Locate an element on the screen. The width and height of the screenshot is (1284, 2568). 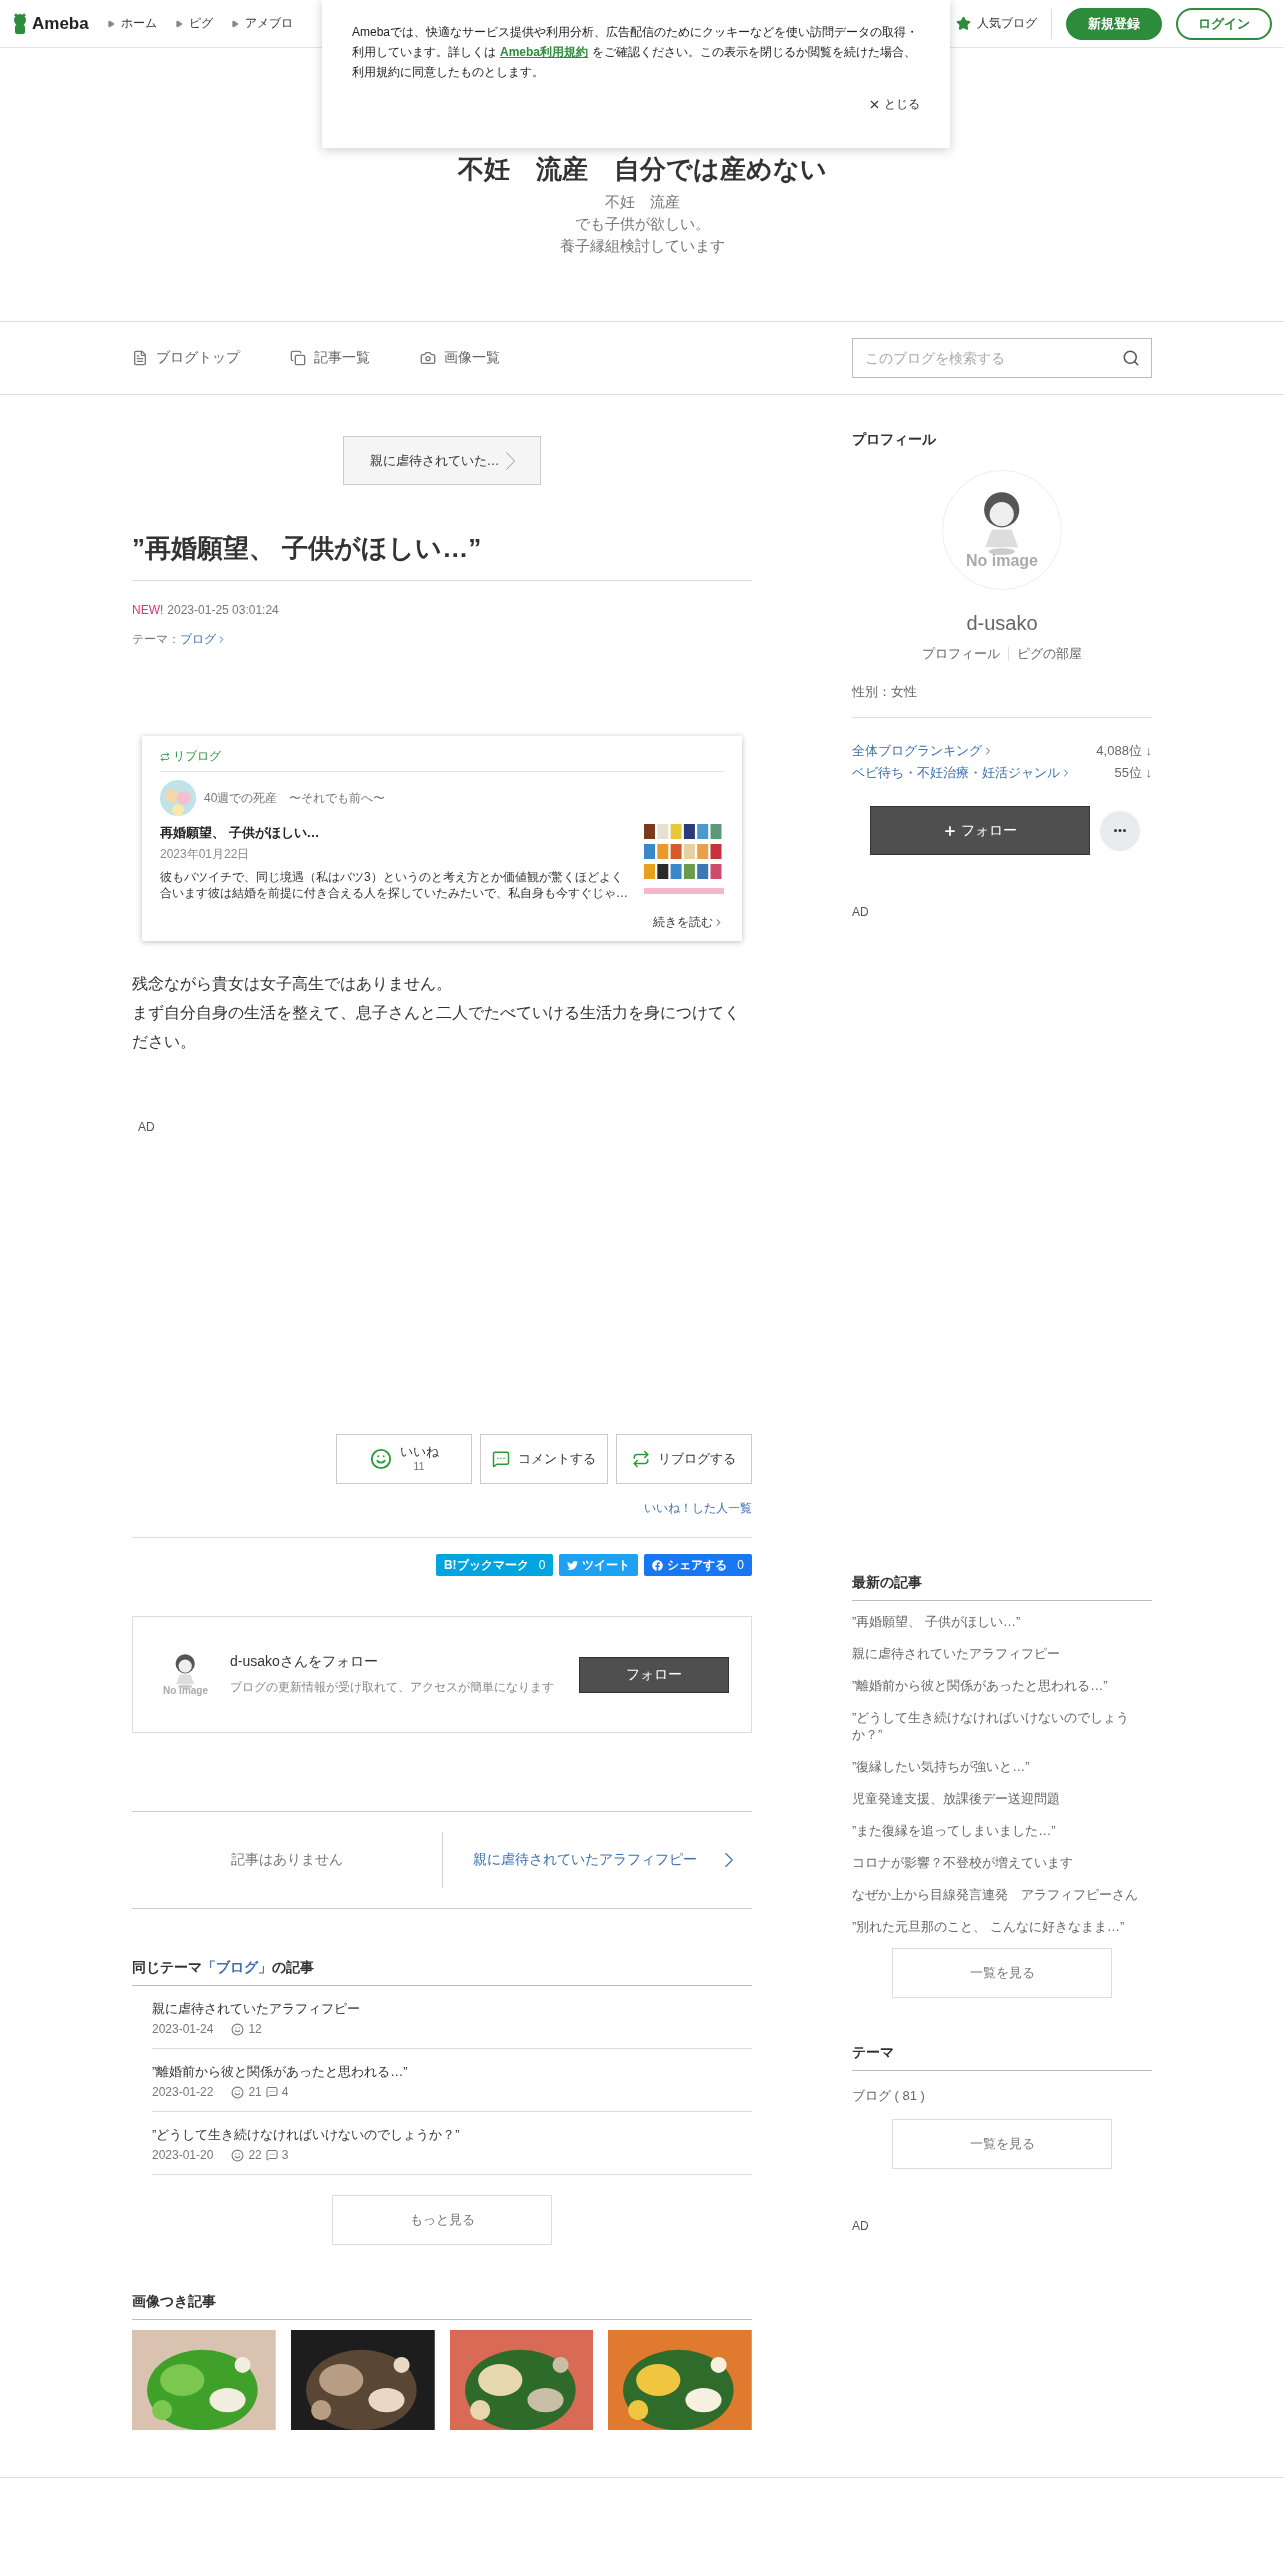
close-button: とじる is located at coordinates (894, 104).